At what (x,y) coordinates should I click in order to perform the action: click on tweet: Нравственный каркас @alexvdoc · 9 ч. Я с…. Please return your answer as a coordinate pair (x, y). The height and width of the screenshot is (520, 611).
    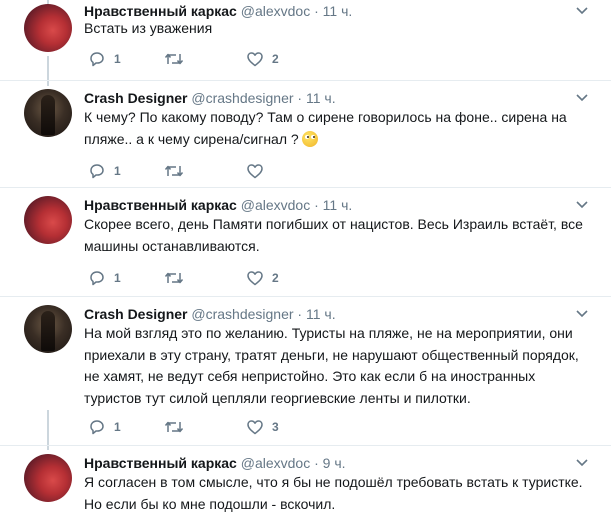
    Looking at the image, I should click on (305, 483).